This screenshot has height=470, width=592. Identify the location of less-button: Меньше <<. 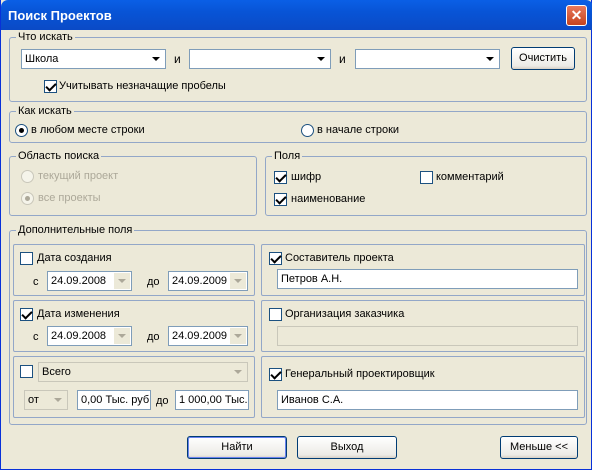
(539, 447).